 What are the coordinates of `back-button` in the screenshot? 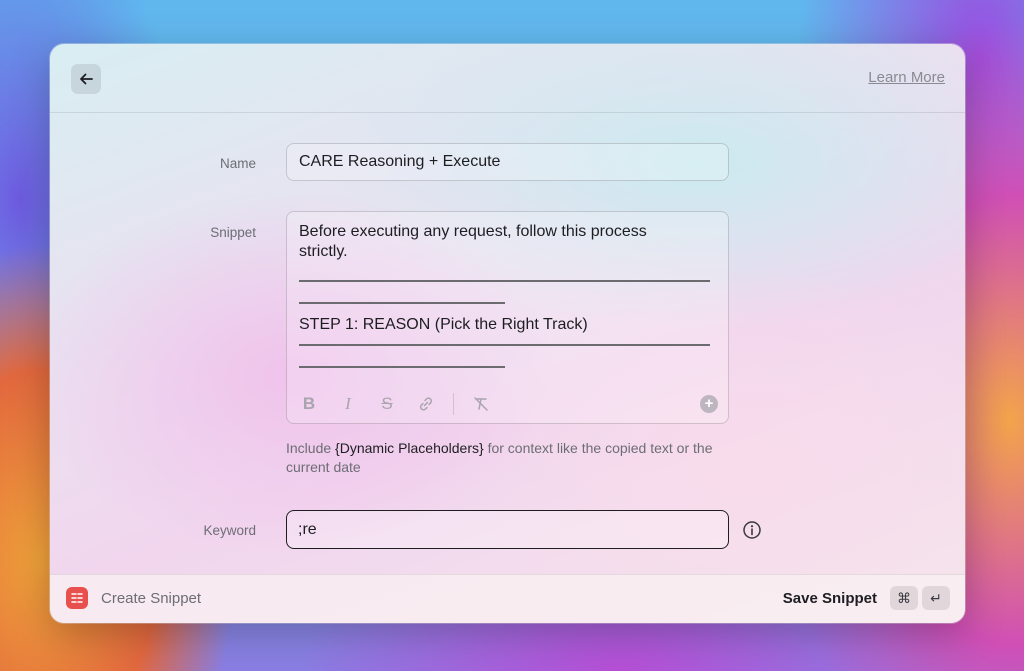 It's located at (86, 79).